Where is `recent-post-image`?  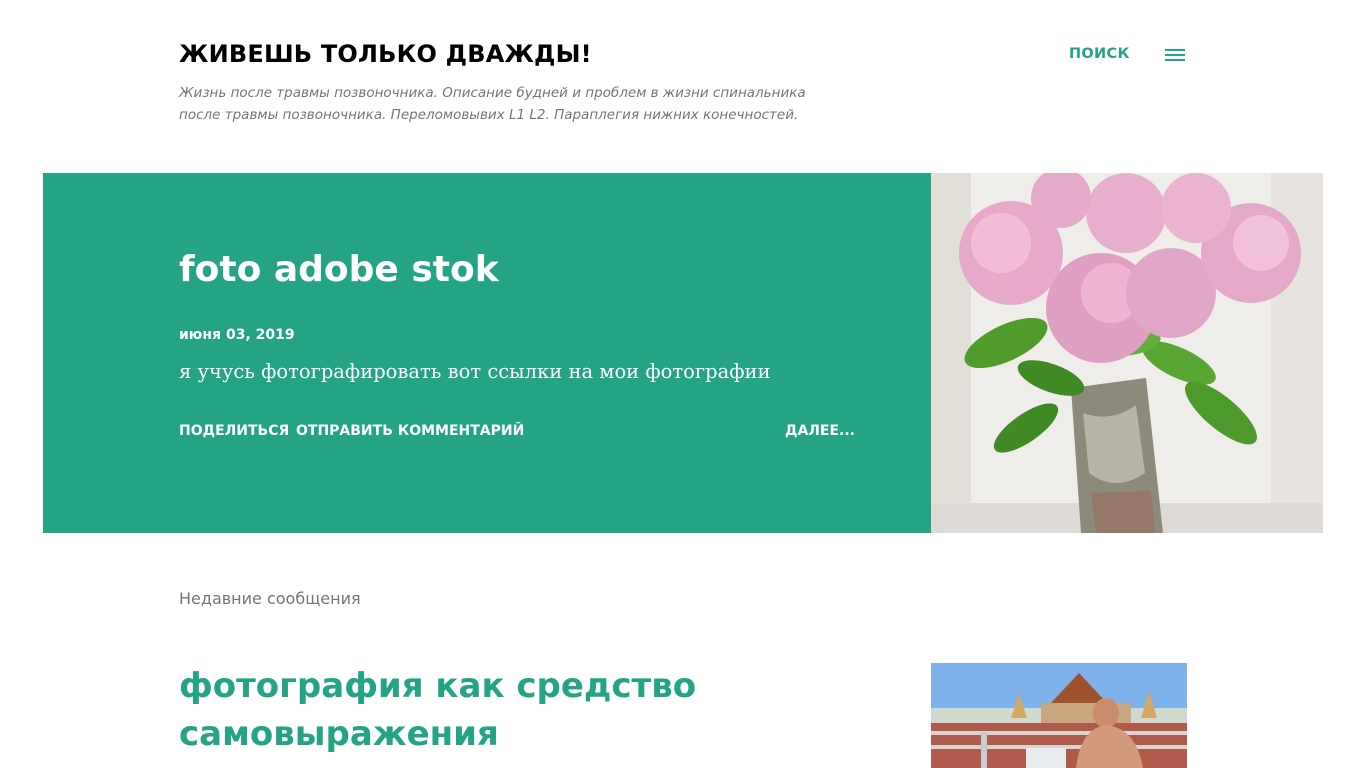
recent-post-image is located at coordinates (1059, 715).